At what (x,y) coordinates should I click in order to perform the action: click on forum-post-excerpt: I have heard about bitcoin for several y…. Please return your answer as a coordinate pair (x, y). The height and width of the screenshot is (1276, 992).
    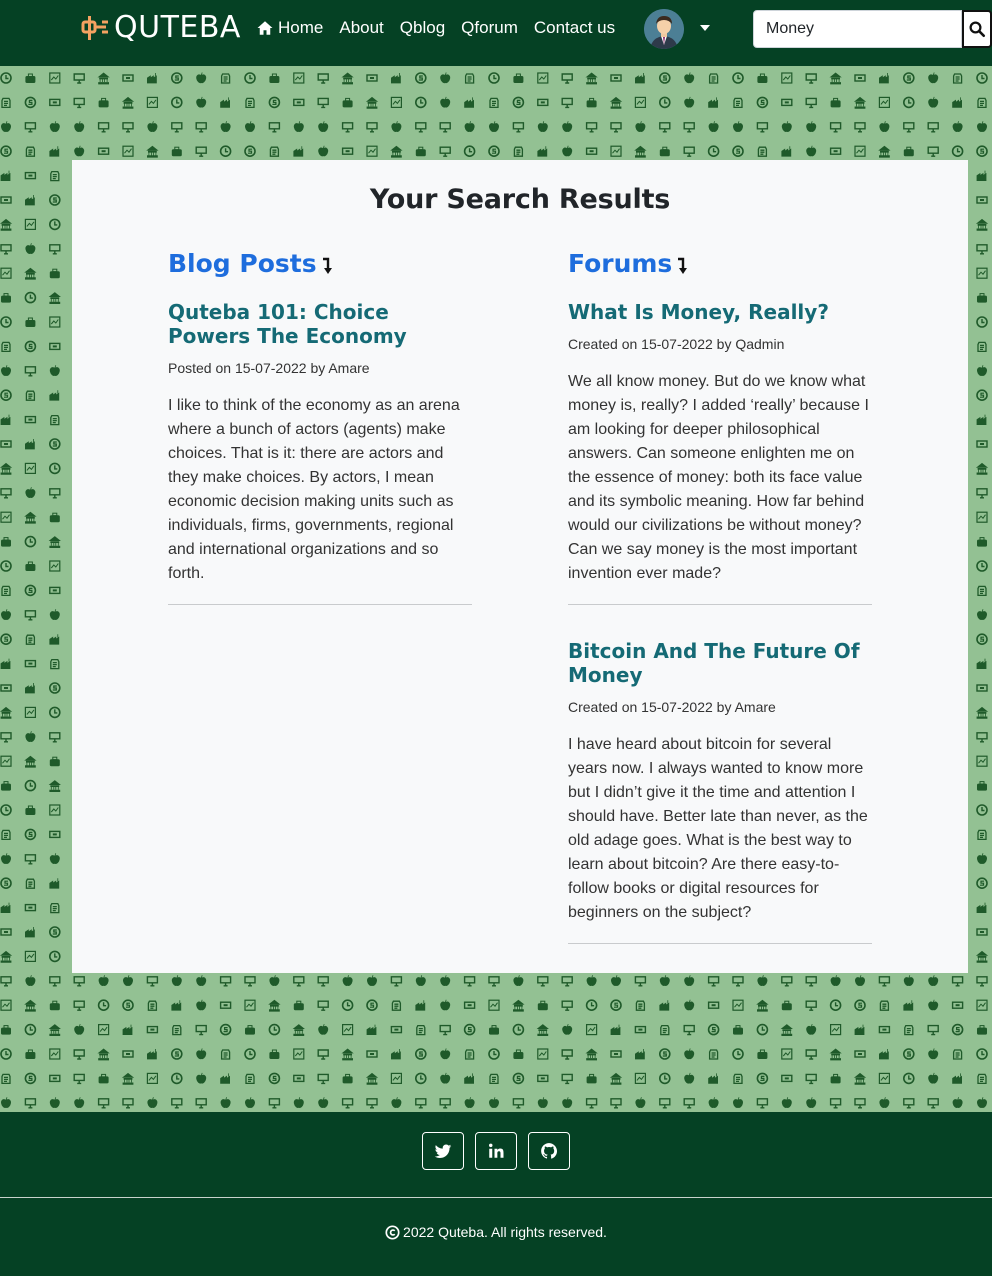
    Looking at the image, I should click on (718, 828).